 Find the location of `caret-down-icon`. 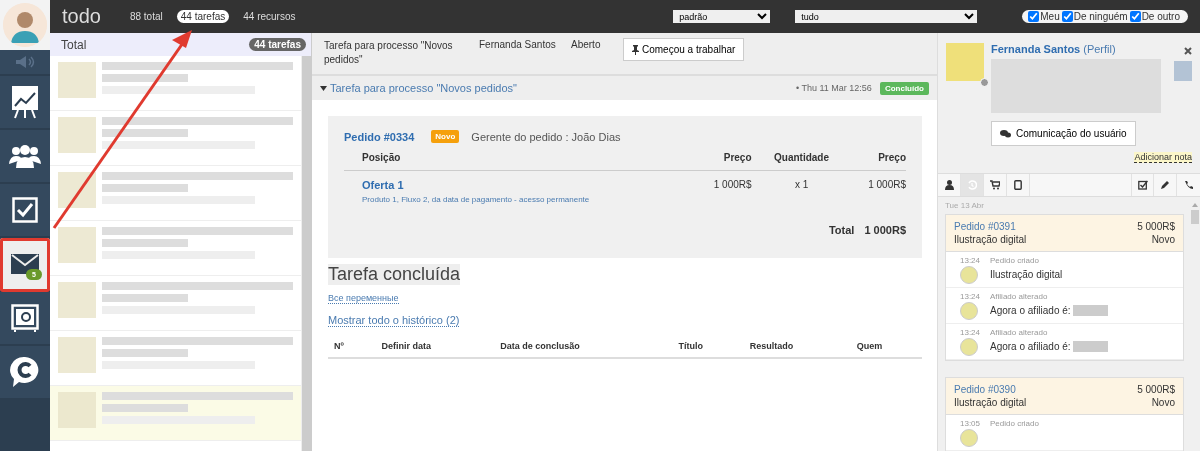

caret-down-icon is located at coordinates (323, 88).